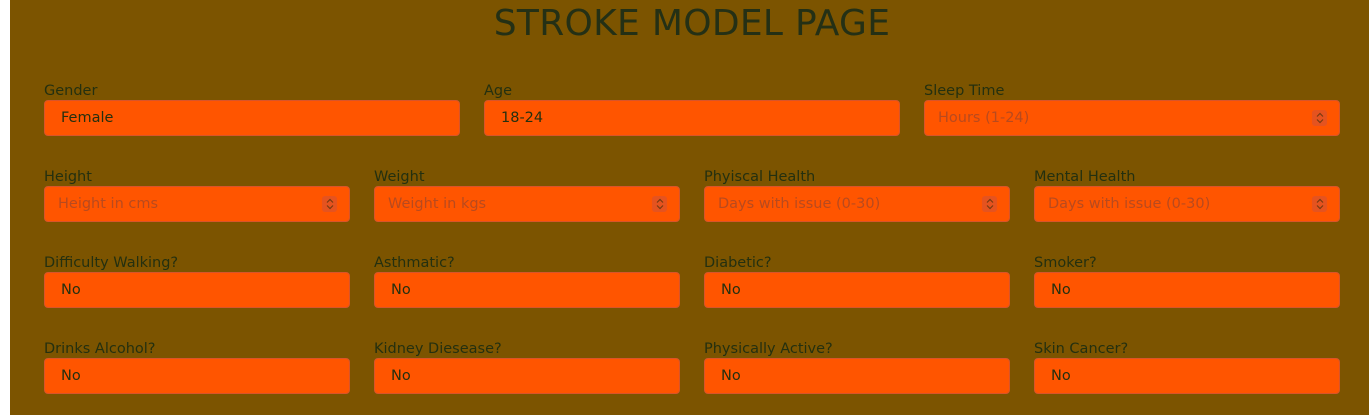  I want to click on diabetic-field: Diabetic? No, so click(857, 281).